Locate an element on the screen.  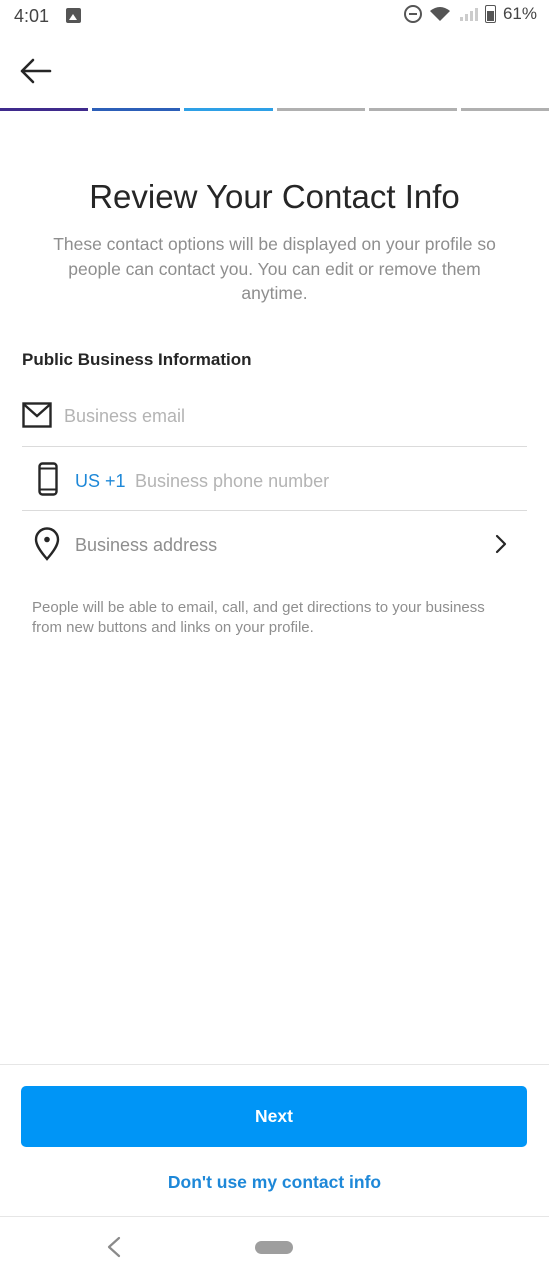
battery-percent: 61% is located at coordinates (519, 13).